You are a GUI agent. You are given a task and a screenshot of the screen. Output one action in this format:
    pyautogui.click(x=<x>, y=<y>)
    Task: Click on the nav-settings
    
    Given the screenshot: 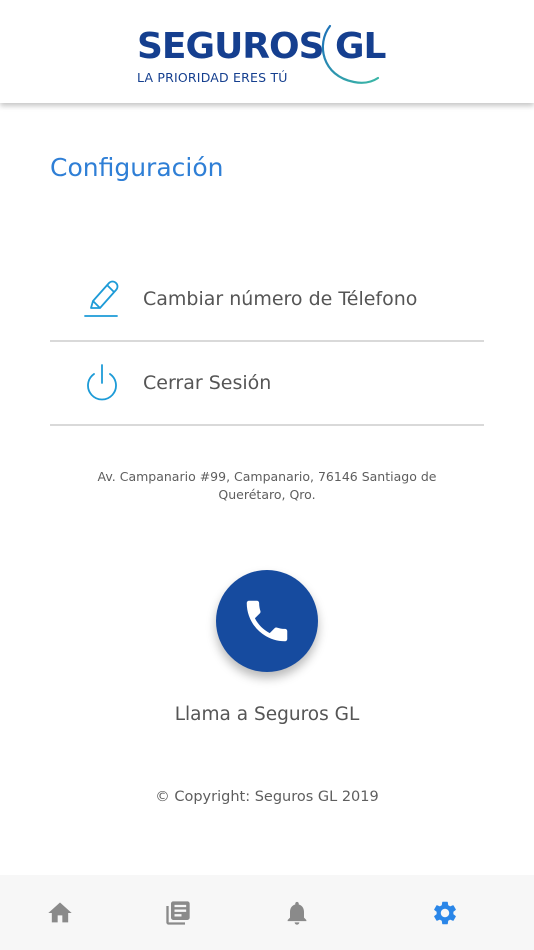 What is the action you would take?
    pyautogui.click(x=445, y=913)
    